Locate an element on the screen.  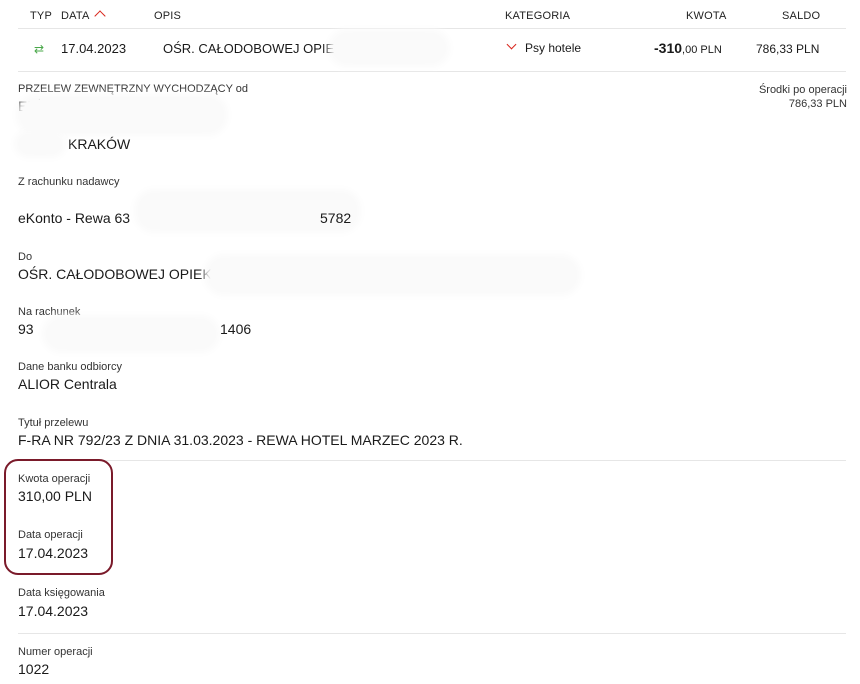
title-label: Tytuł przelewu is located at coordinates (53, 423).